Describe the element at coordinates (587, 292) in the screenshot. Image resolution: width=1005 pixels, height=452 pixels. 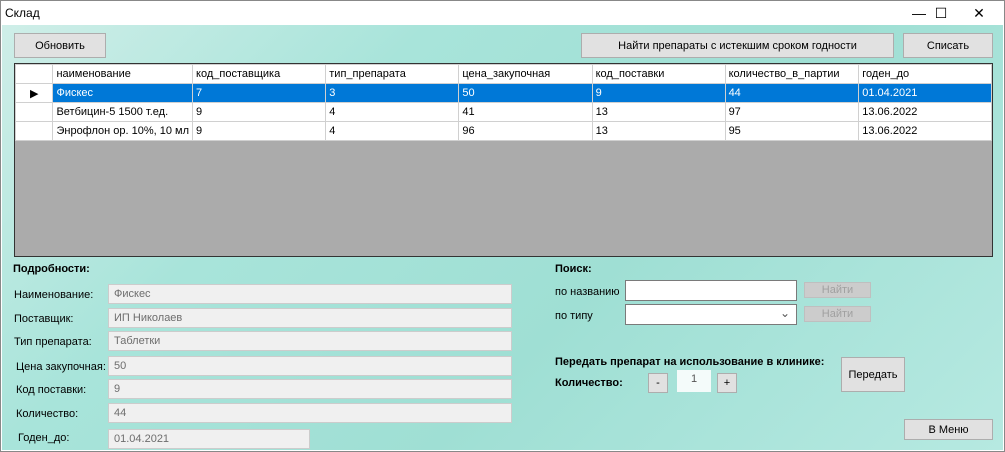
I see `search-by-name-label: по названию` at that location.